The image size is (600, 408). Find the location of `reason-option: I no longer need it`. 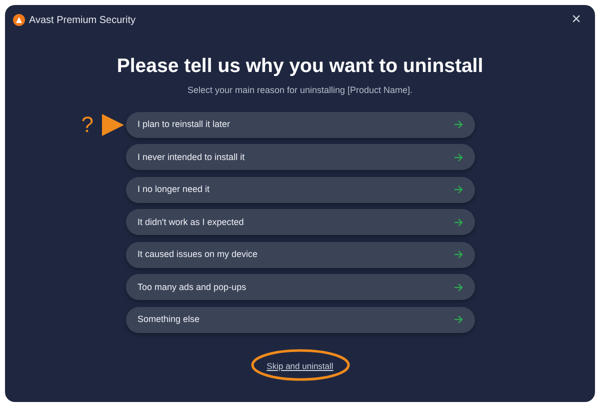

reason-option: I no longer need it is located at coordinates (300, 189).